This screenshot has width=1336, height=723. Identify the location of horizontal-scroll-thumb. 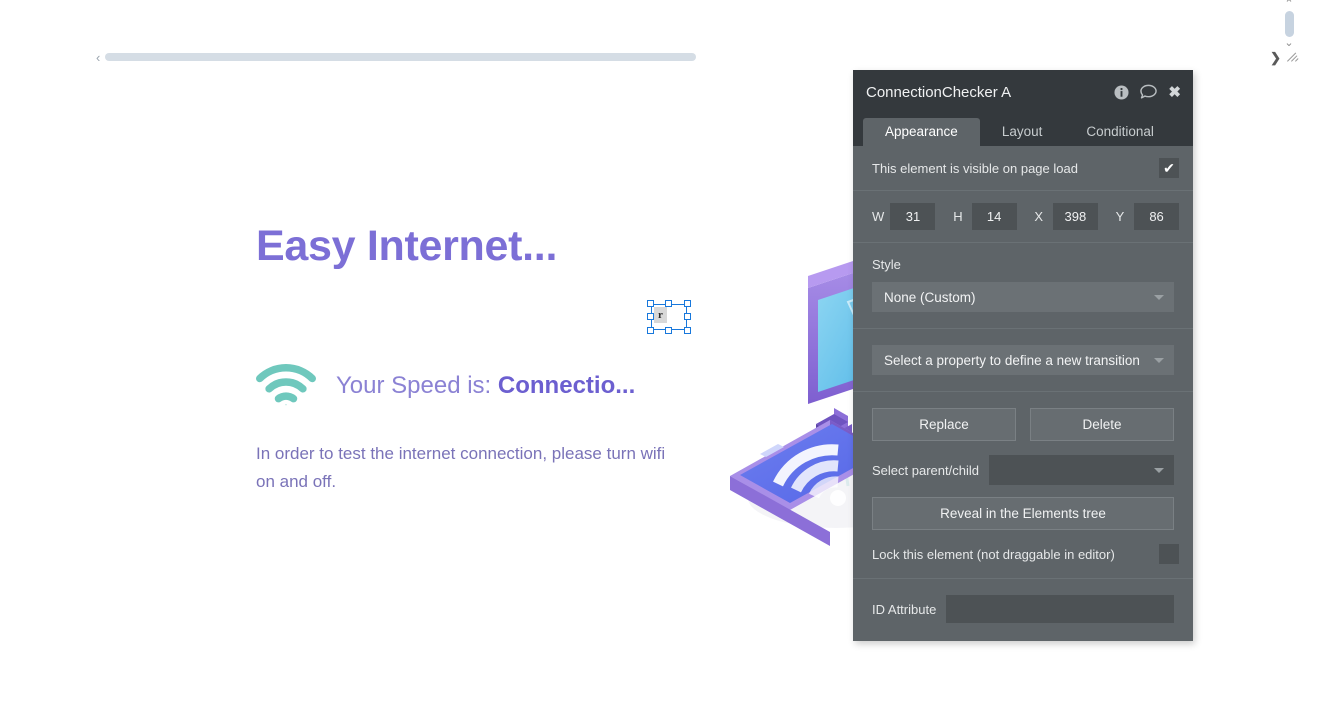
(400, 57).